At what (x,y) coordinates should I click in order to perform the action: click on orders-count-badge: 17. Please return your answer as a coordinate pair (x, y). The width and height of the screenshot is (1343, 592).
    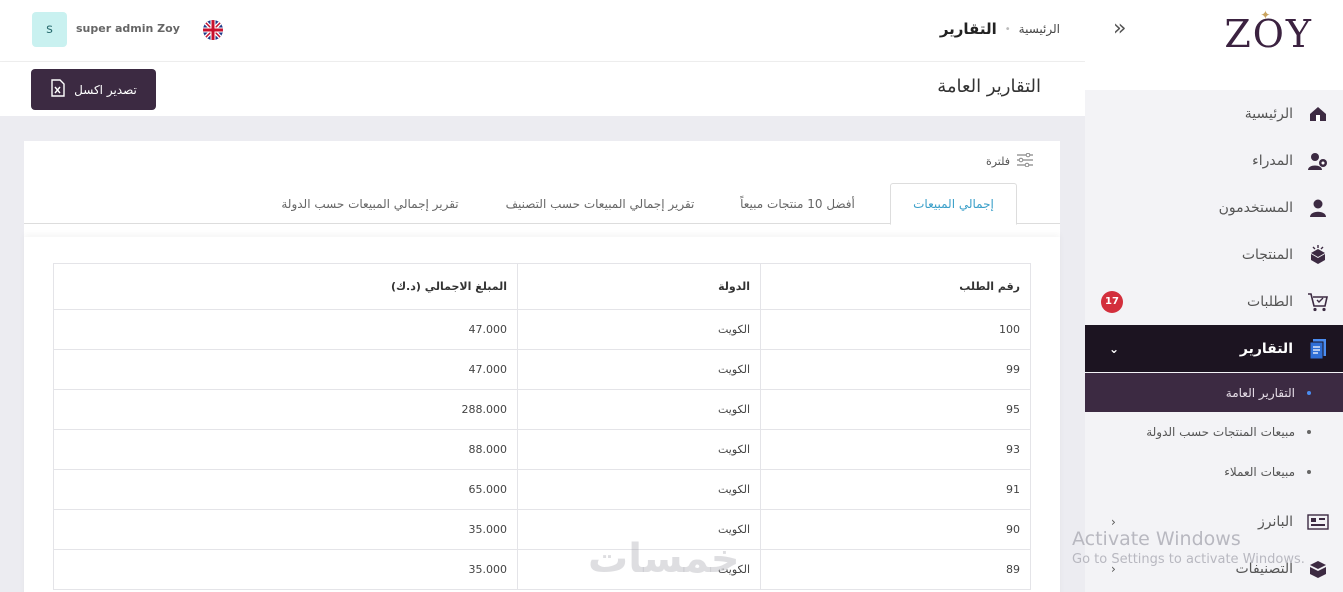
    Looking at the image, I should click on (1112, 301).